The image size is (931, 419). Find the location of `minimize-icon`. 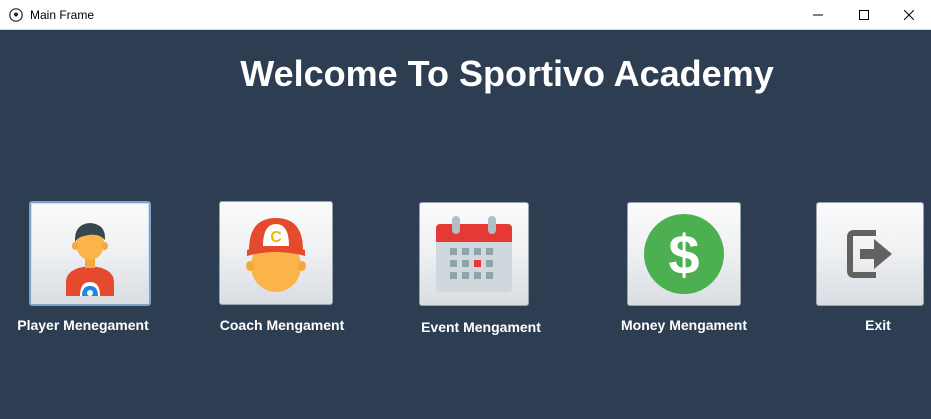

minimize-icon is located at coordinates (818, 15).